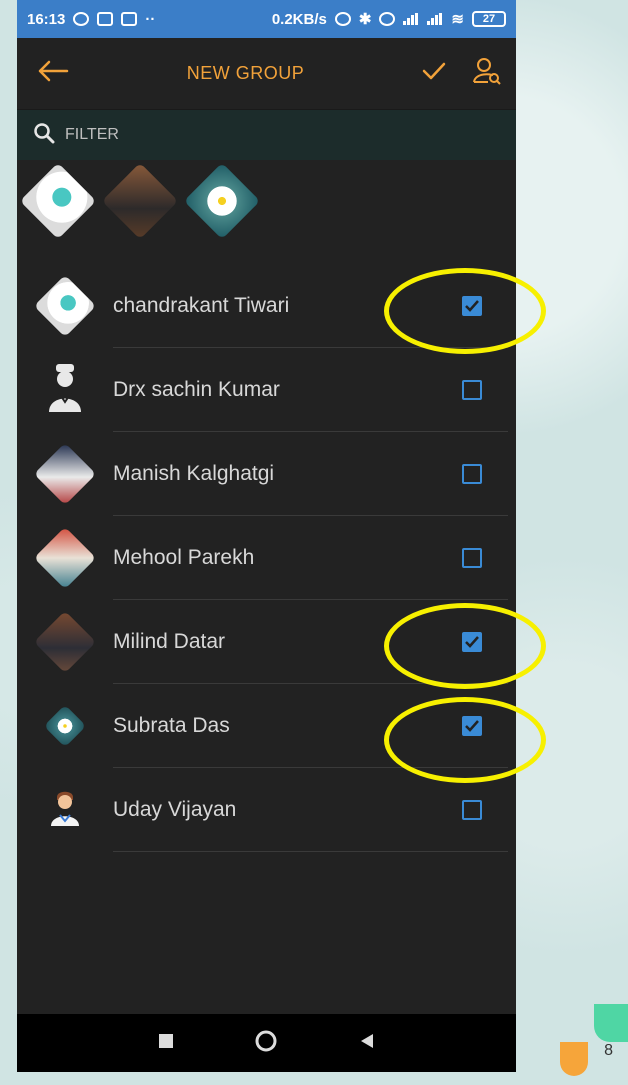 The height and width of the screenshot is (1085, 628). Describe the element at coordinates (342, 19) in the screenshot. I see `headset-icon` at that location.